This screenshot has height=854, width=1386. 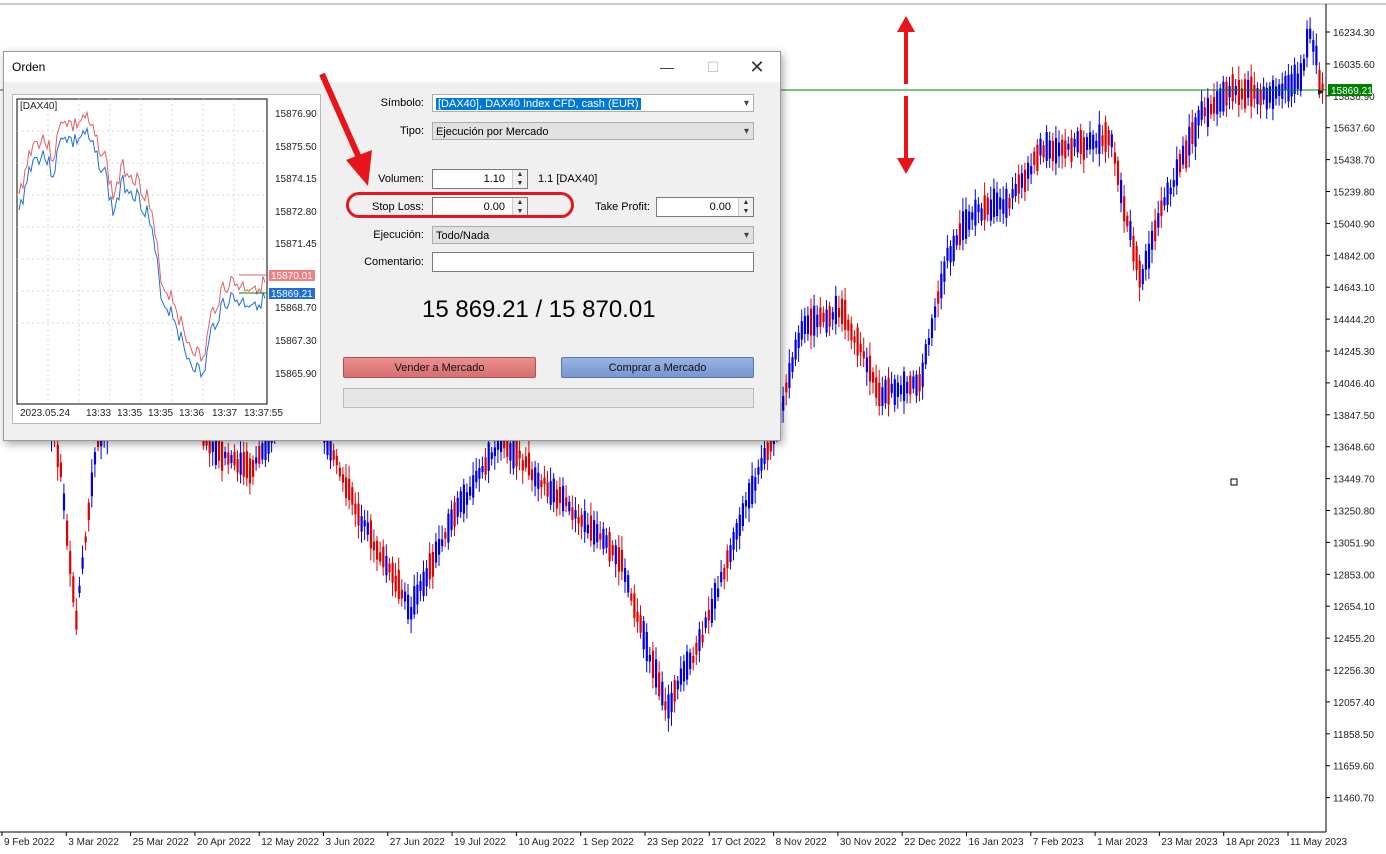 What do you see at coordinates (996, 842) in the screenshot?
I see `date-axis-label: 16 Jan 2023` at bounding box center [996, 842].